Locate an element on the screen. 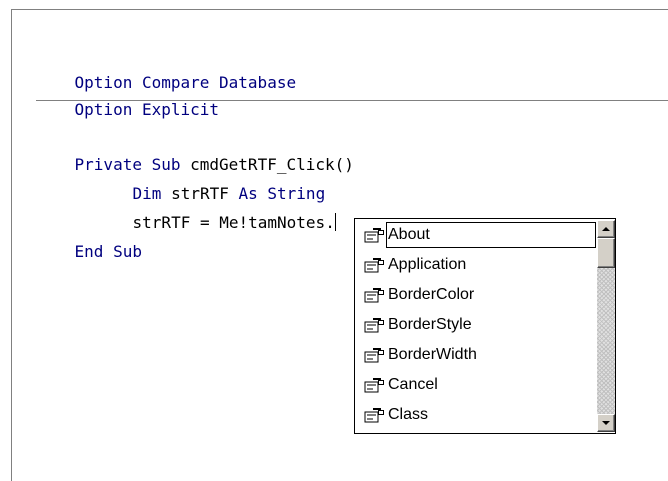  arrow-down-icon is located at coordinates (606, 423).